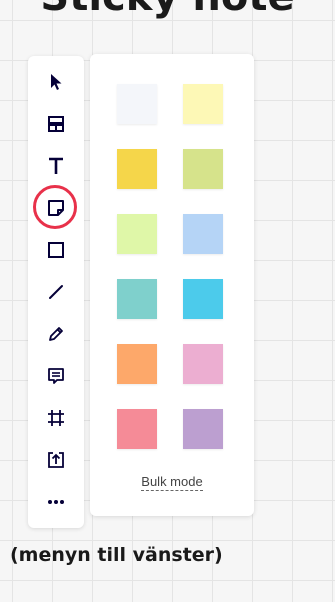 Image resolution: width=335 pixels, height=602 pixels. What do you see at coordinates (137, 364) in the screenshot?
I see `sticky-color-orange` at bounding box center [137, 364].